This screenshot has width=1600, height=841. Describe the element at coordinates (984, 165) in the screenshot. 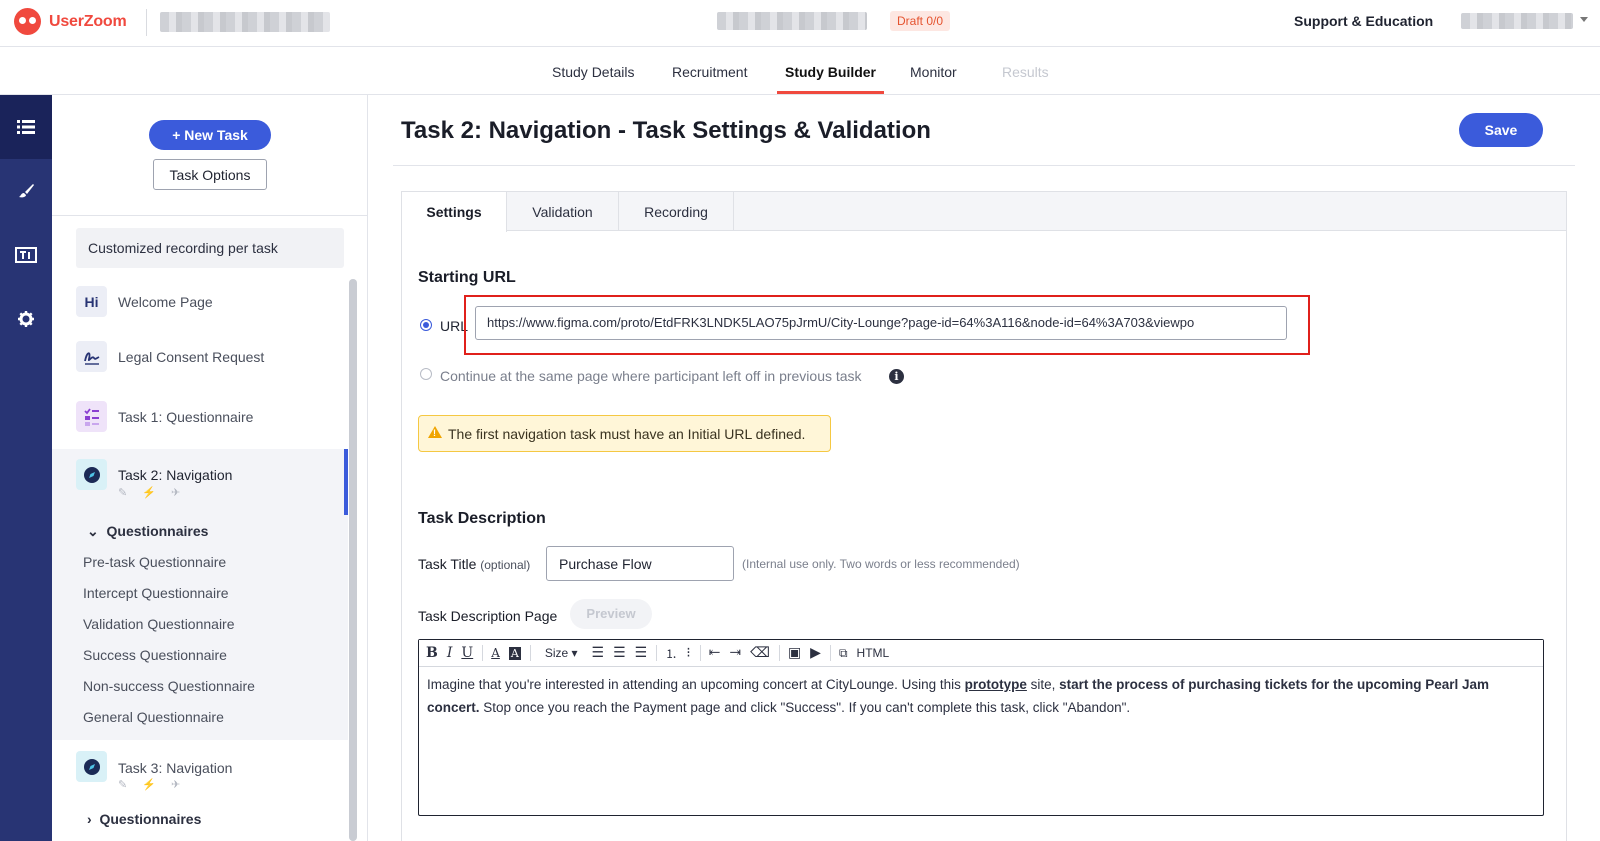

I see `title-divider` at that location.